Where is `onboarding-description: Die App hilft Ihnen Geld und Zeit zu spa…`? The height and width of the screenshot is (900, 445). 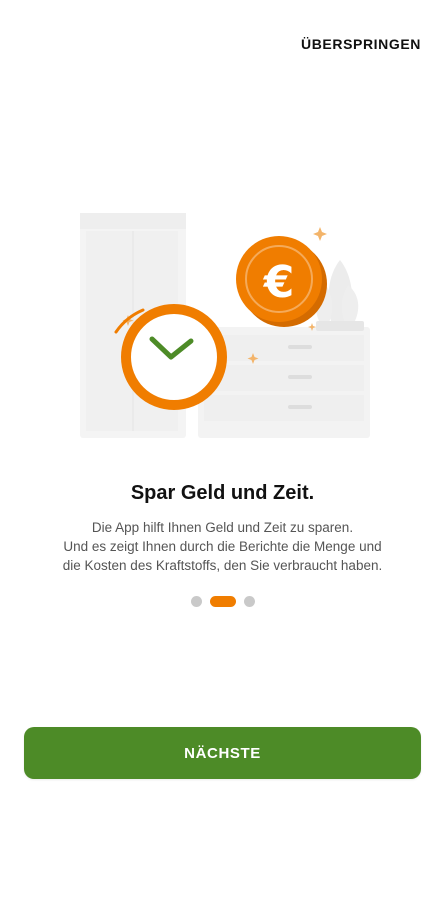 onboarding-description: Die App hilft Ihnen Geld und Zeit zu spa… is located at coordinates (222, 546).